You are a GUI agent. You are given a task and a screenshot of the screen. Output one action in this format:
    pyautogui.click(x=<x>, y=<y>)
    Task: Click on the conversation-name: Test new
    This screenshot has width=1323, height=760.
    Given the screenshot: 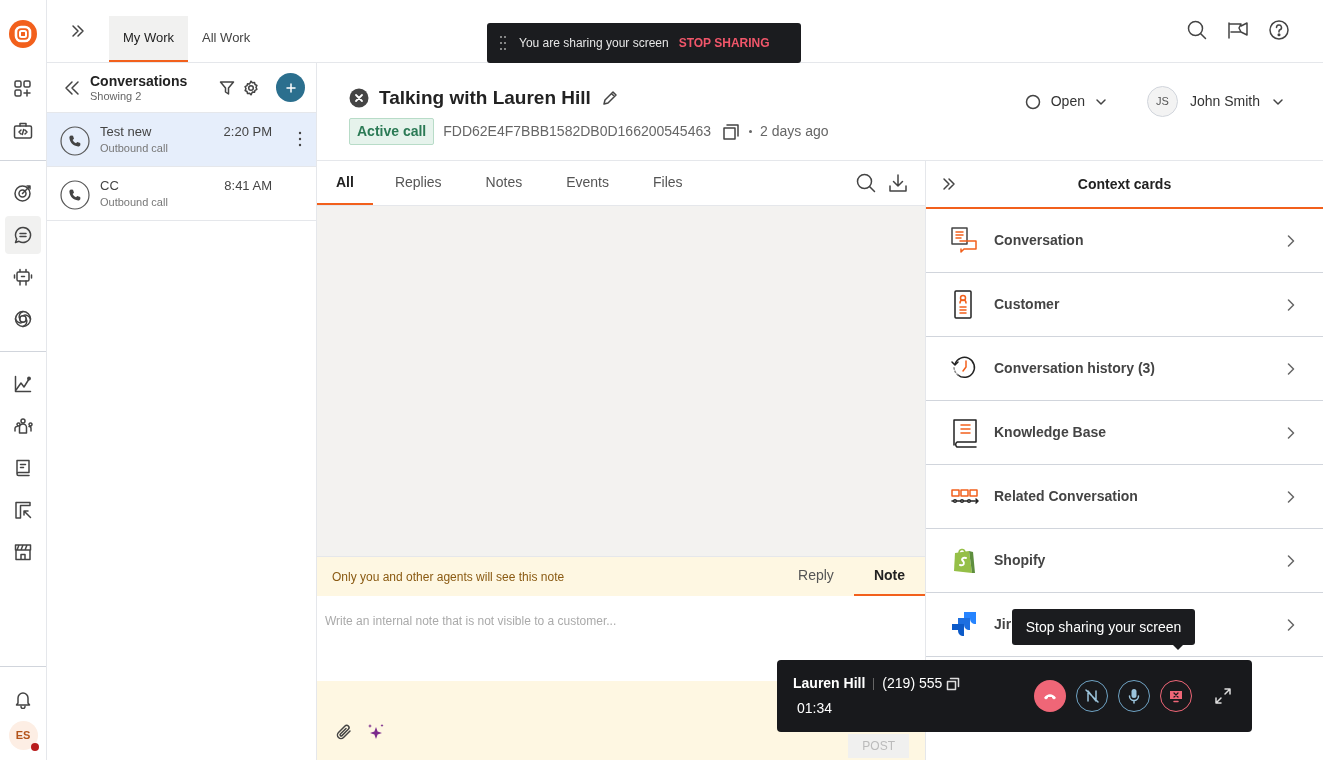 What is the action you would take?
    pyautogui.click(x=126, y=131)
    